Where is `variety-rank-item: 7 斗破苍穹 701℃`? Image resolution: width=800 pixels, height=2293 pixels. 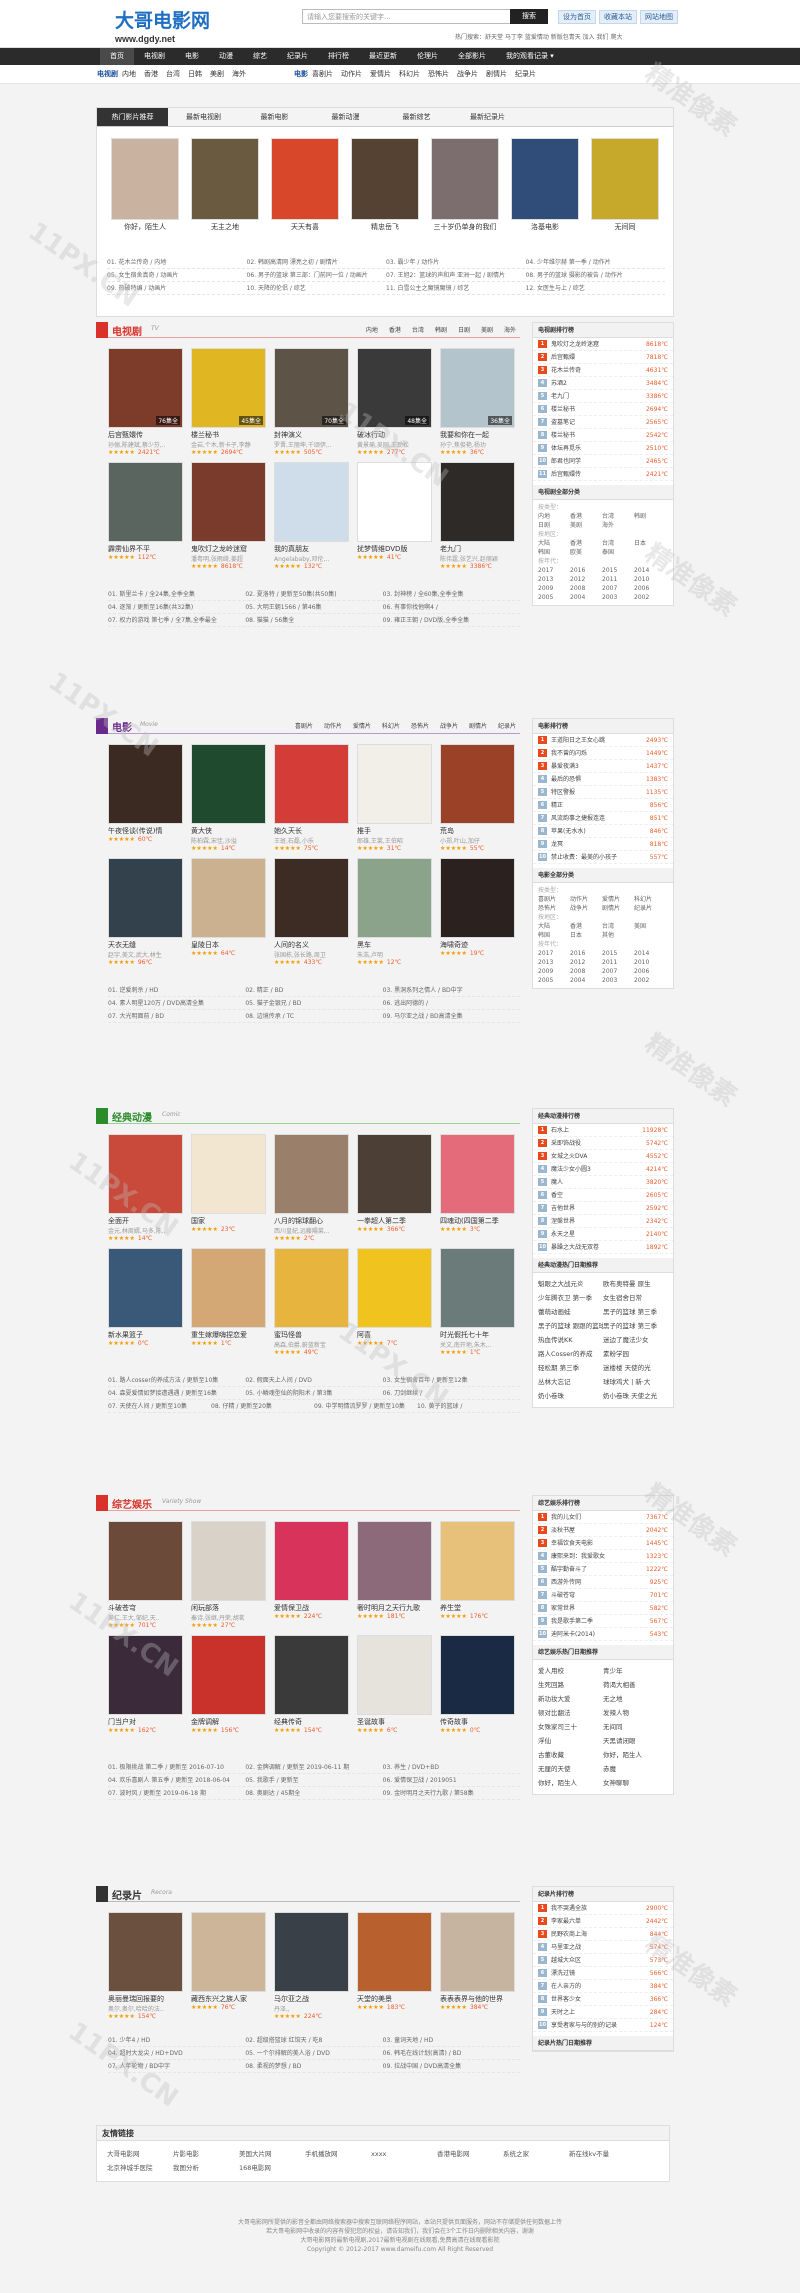 variety-rank-item: 7 斗破苍穹 701℃ is located at coordinates (603, 1595).